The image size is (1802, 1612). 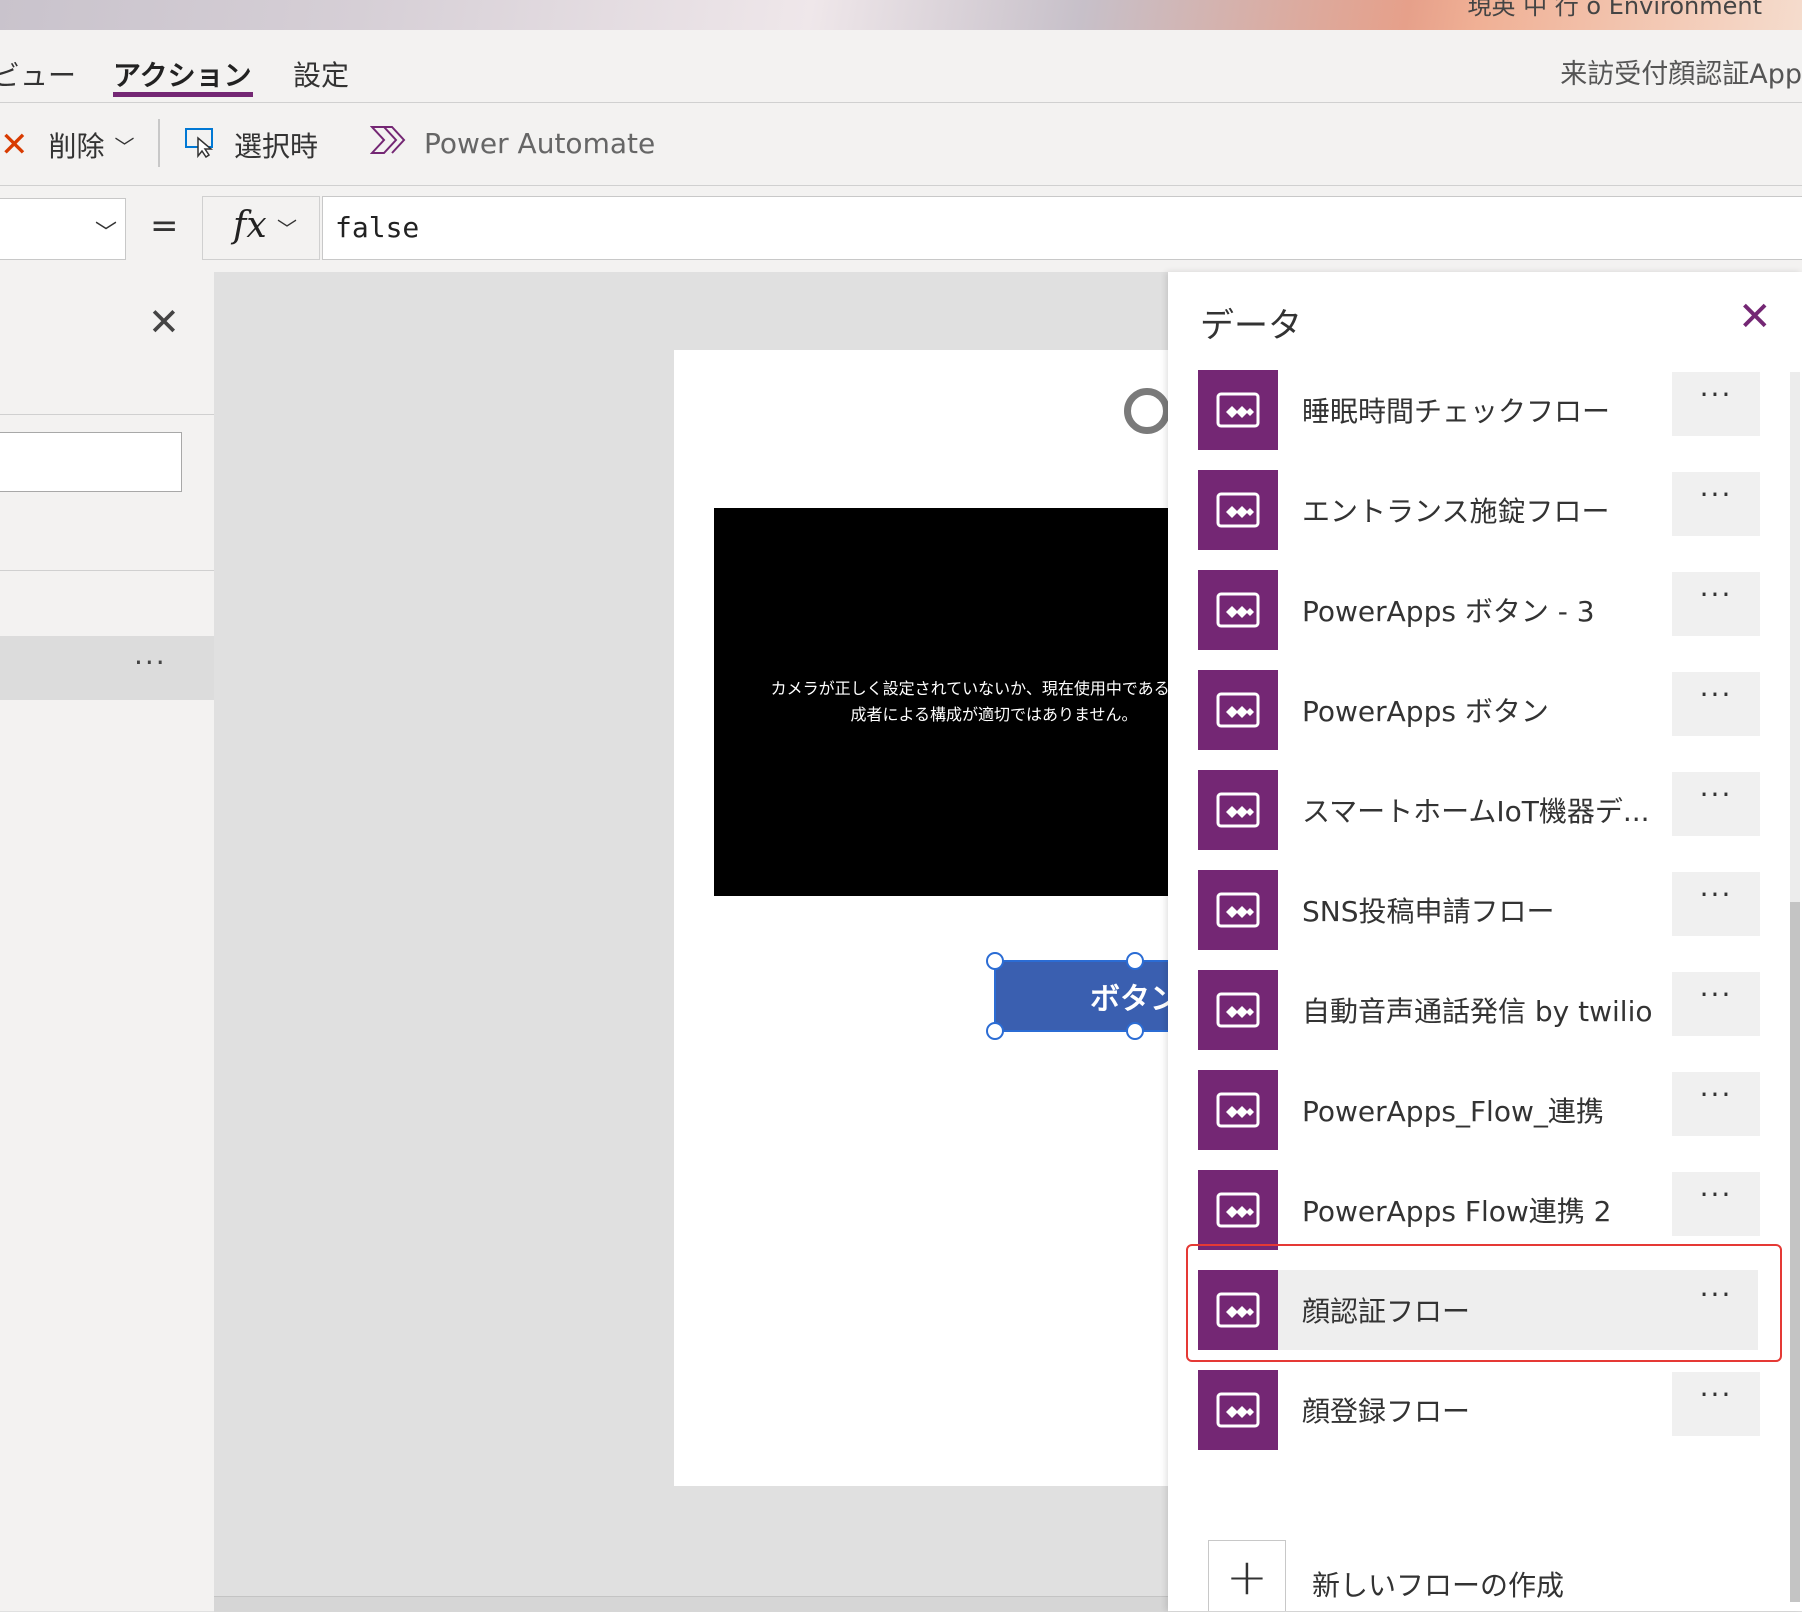 What do you see at coordinates (164, 226) in the screenshot?
I see `equals-sign: =` at bounding box center [164, 226].